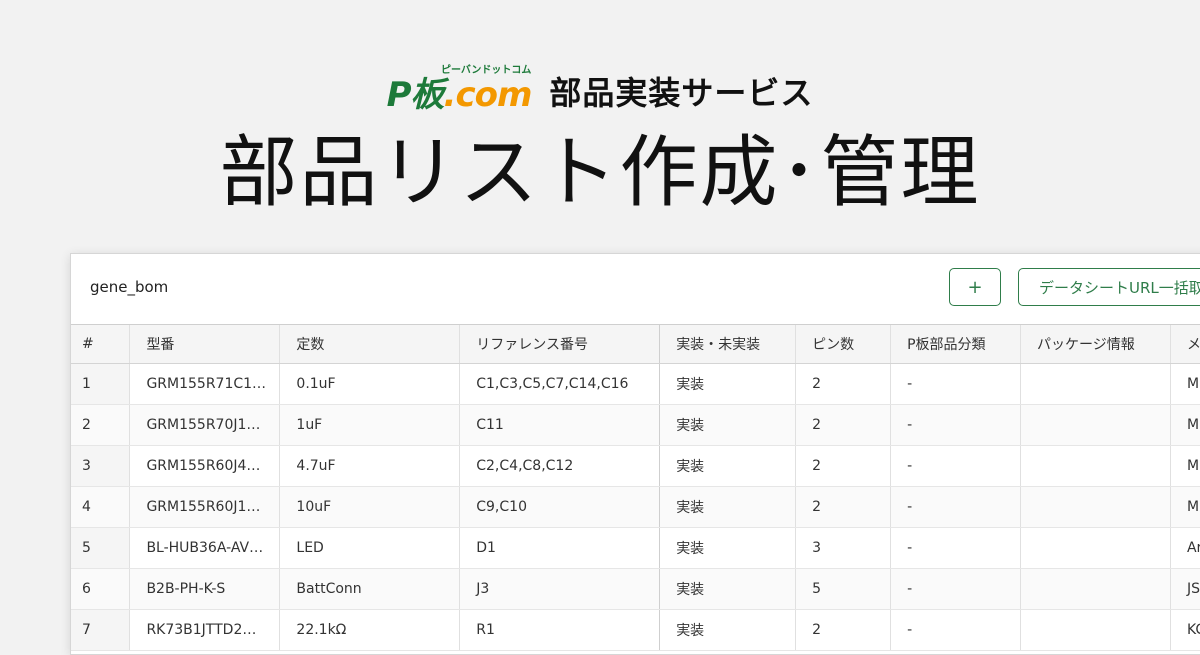 The height and width of the screenshot is (655, 1200). I want to click on cell-num: 6, so click(101, 589).